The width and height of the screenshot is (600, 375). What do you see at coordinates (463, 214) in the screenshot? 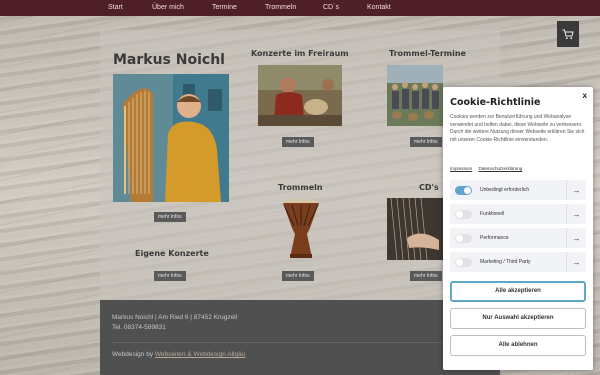
I see `toggle-functional` at bounding box center [463, 214].